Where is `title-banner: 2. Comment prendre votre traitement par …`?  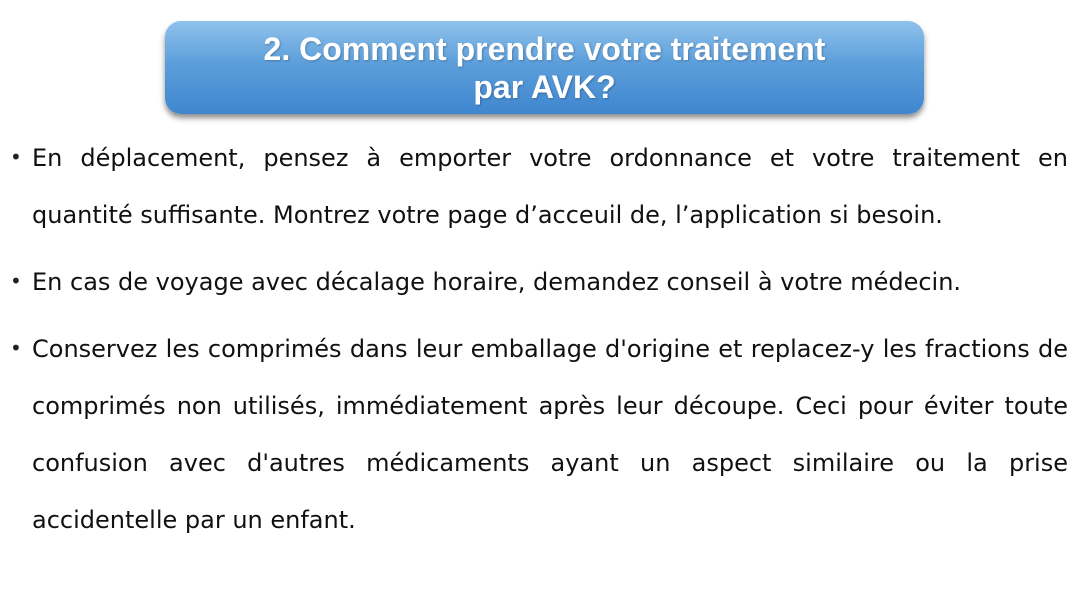 title-banner: 2. Comment prendre votre traitement par … is located at coordinates (544, 67).